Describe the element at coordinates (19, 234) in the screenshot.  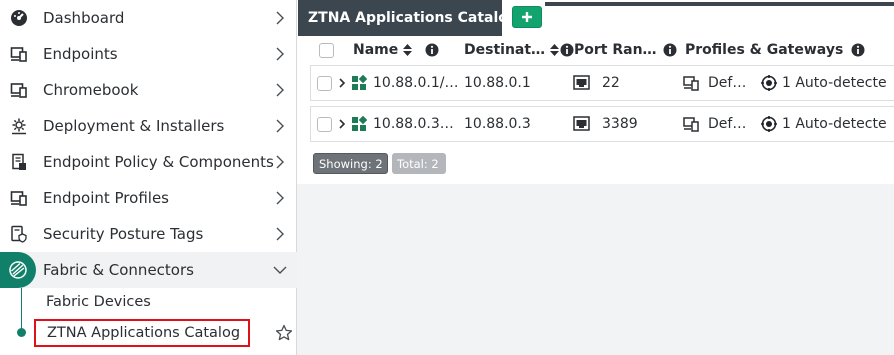
I see `posture-tag-icon` at that location.